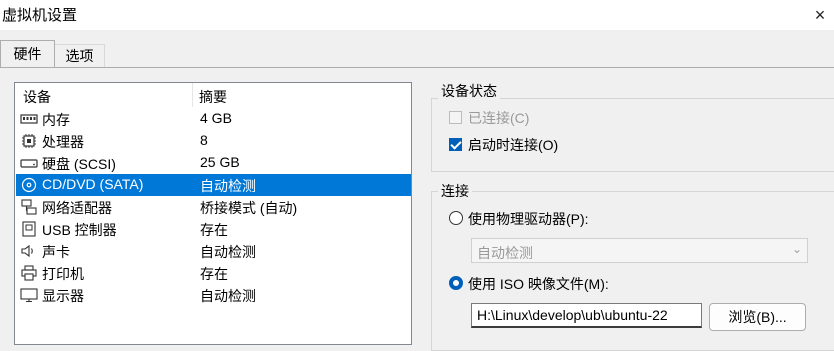  I want to click on device-name: 打印机, so click(63, 274).